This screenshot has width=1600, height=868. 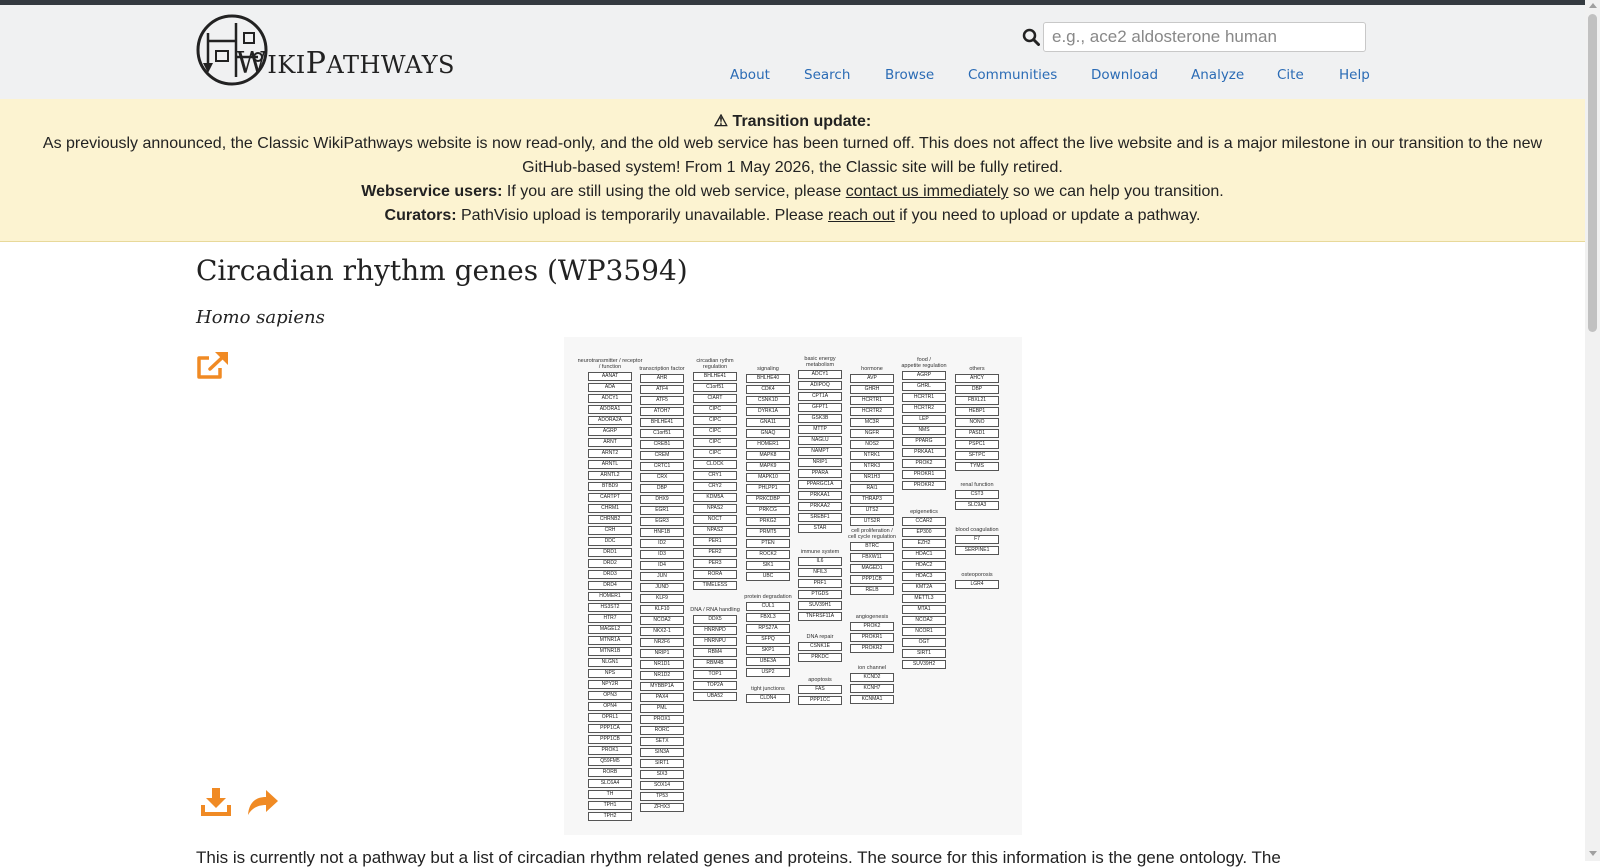 What do you see at coordinates (768, 499) in the screenshot?
I see `gene-node: PRKCDBP` at bounding box center [768, 499].